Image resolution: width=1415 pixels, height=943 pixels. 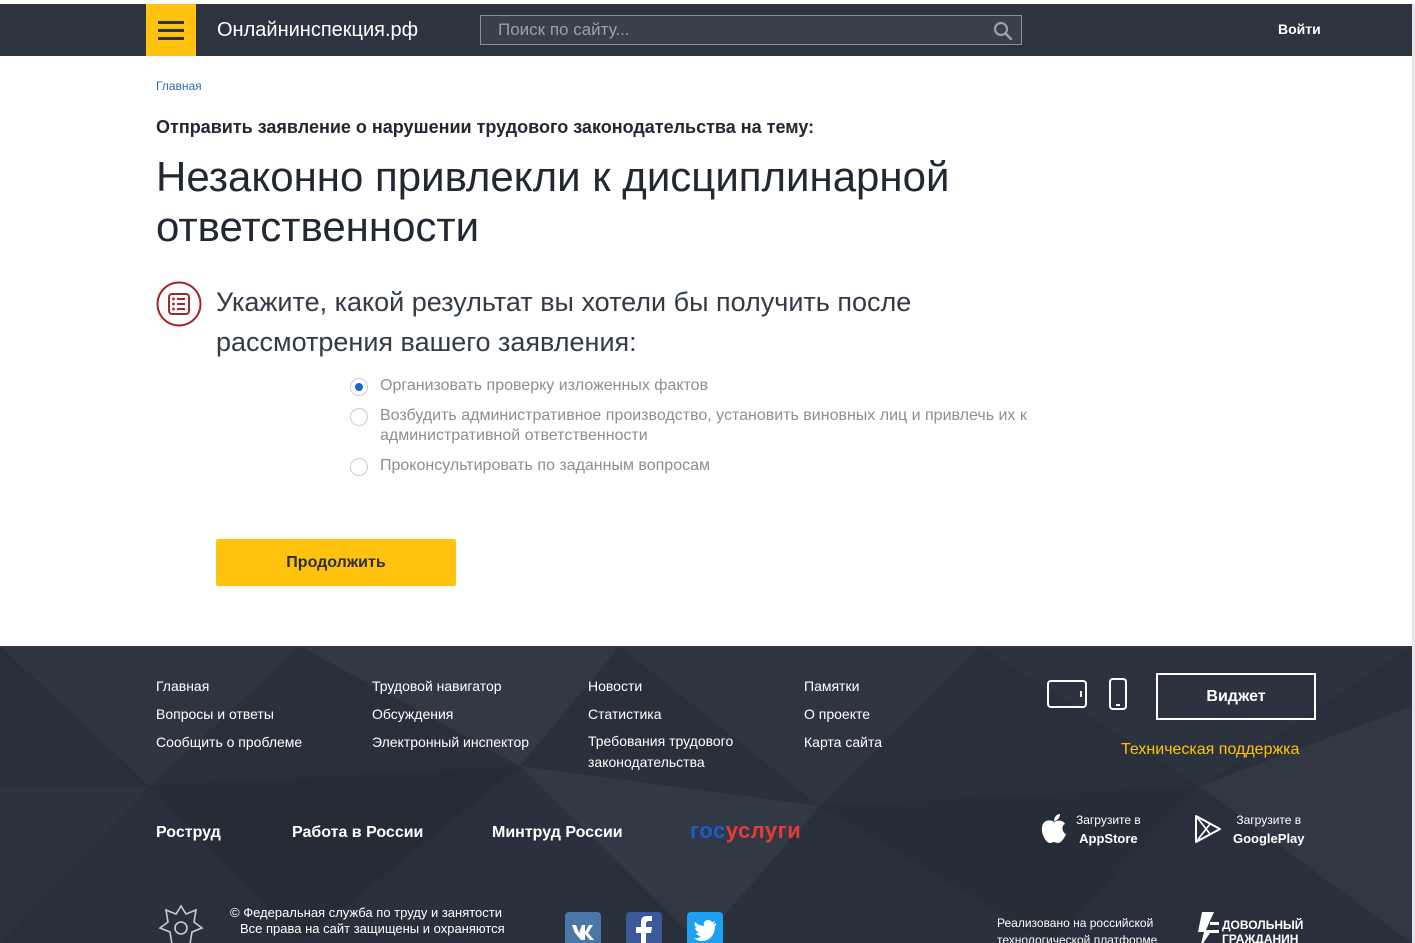 I want to click on gosuslugi-logo: госуслуги, so click(x=745, y=831).